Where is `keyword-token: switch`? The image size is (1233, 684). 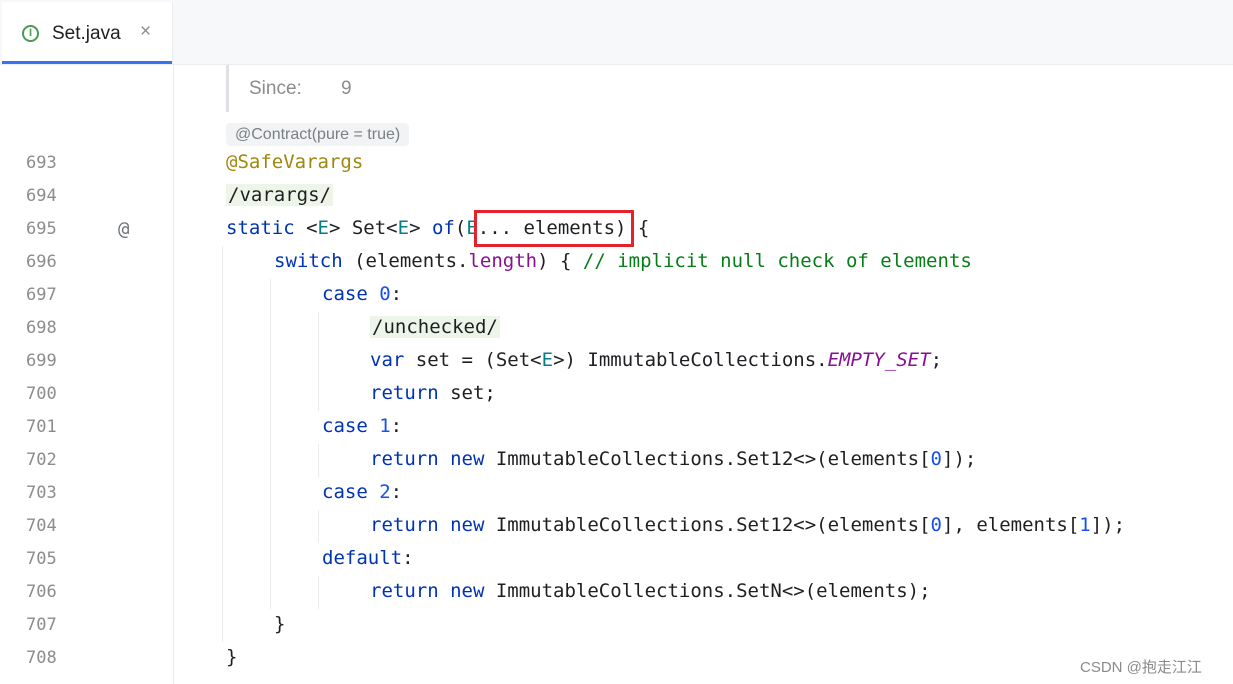
keyword-token: switch is located at coordinates (308, 261).